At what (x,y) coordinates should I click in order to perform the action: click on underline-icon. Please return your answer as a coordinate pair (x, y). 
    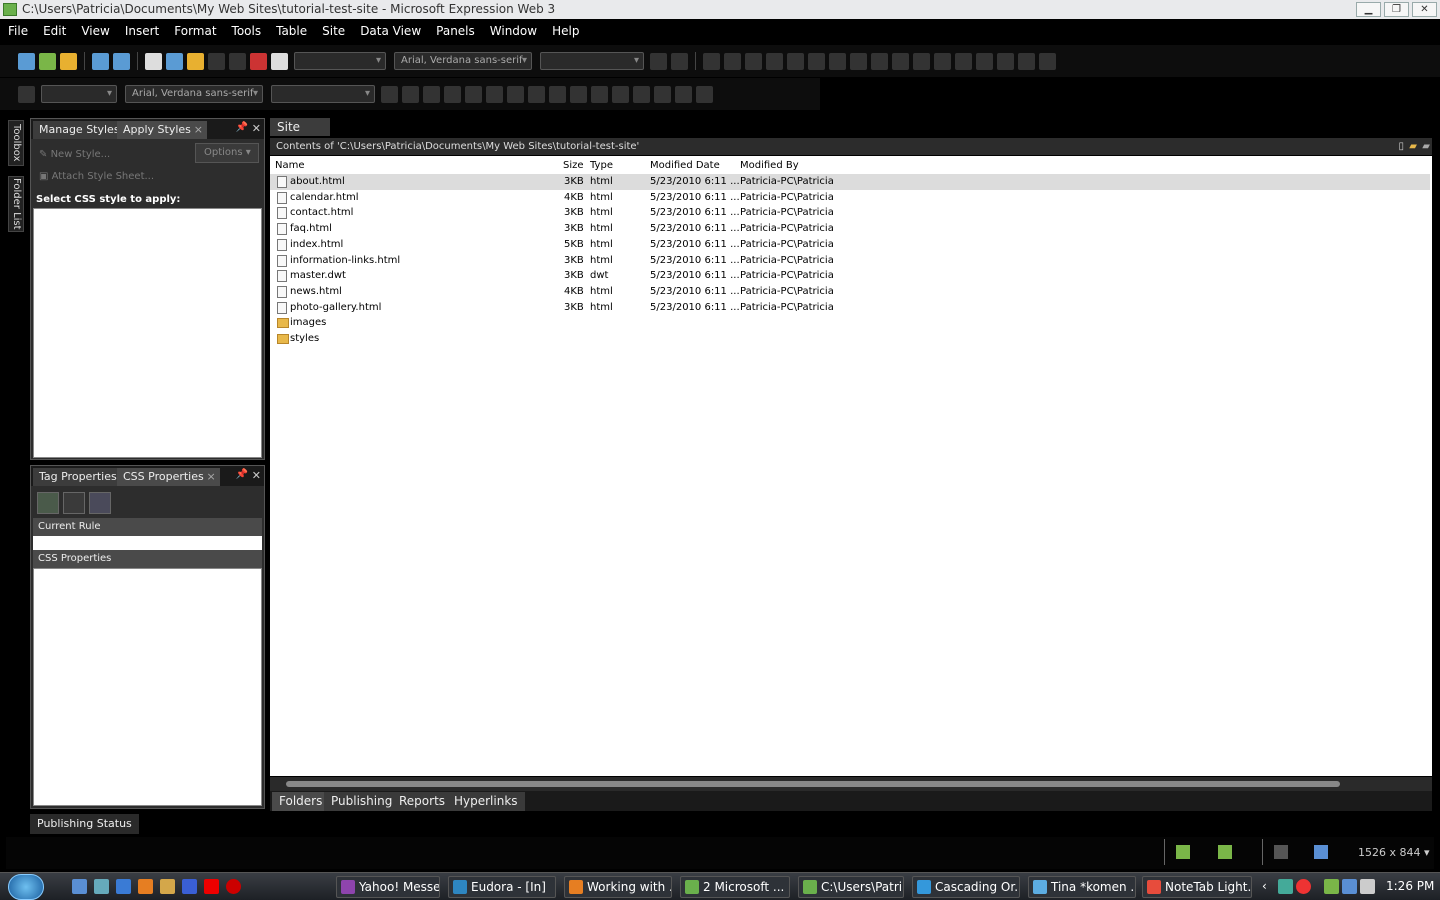
    Looking at the image, I should click on (431, 94).